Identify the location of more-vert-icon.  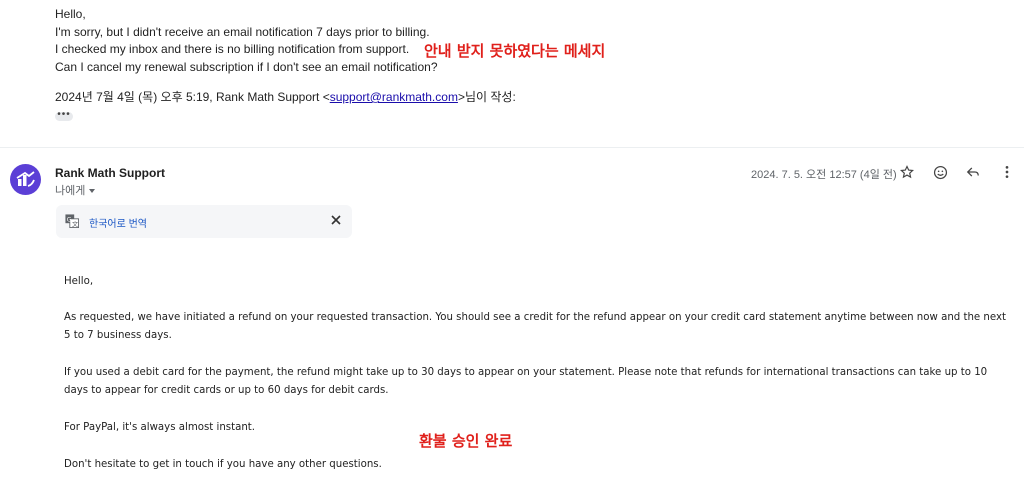
(1007, 172).